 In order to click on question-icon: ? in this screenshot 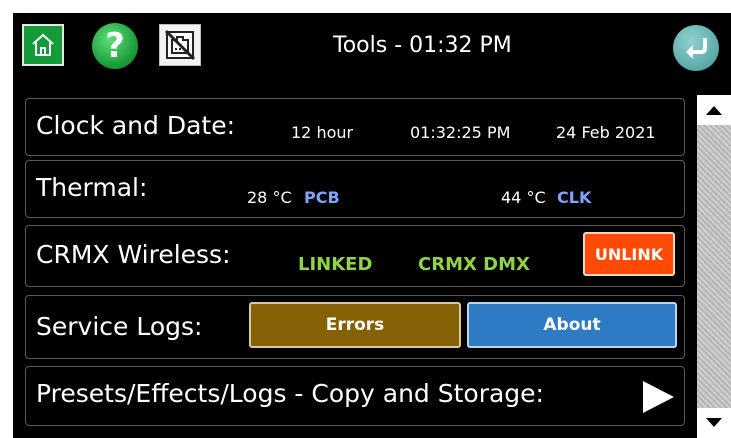, I will do `click(115, 46)`.